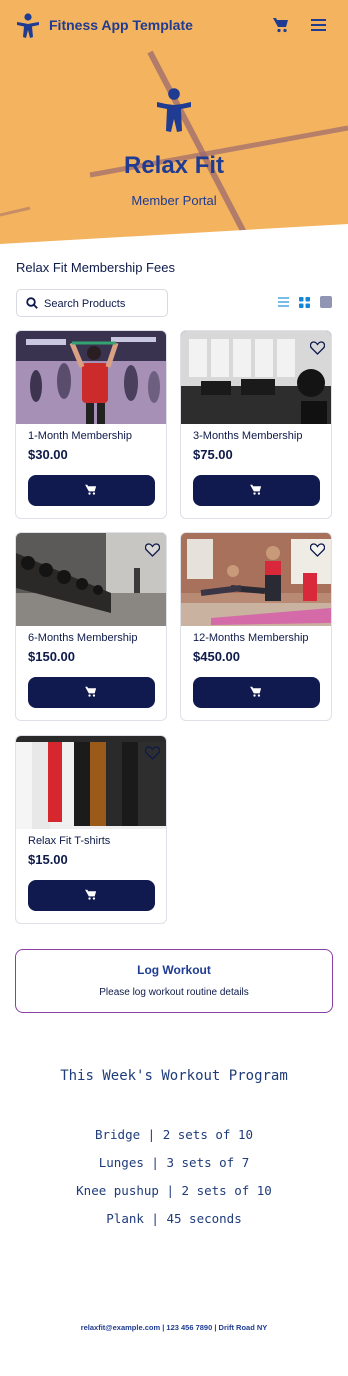 This screenshot has height=1376, width=348. Describe the element at coordinates (28, 26) in the screenshot. I see `person-logo-icon` at that location.